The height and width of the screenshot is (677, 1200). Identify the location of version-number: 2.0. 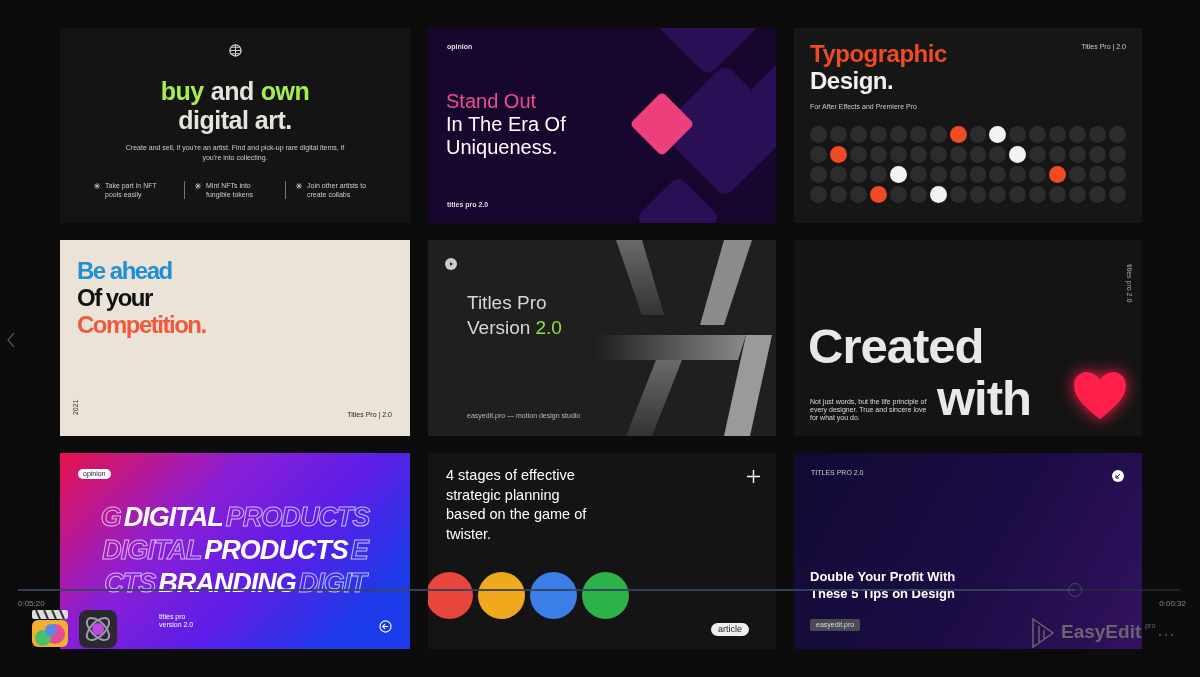
(548, 328).